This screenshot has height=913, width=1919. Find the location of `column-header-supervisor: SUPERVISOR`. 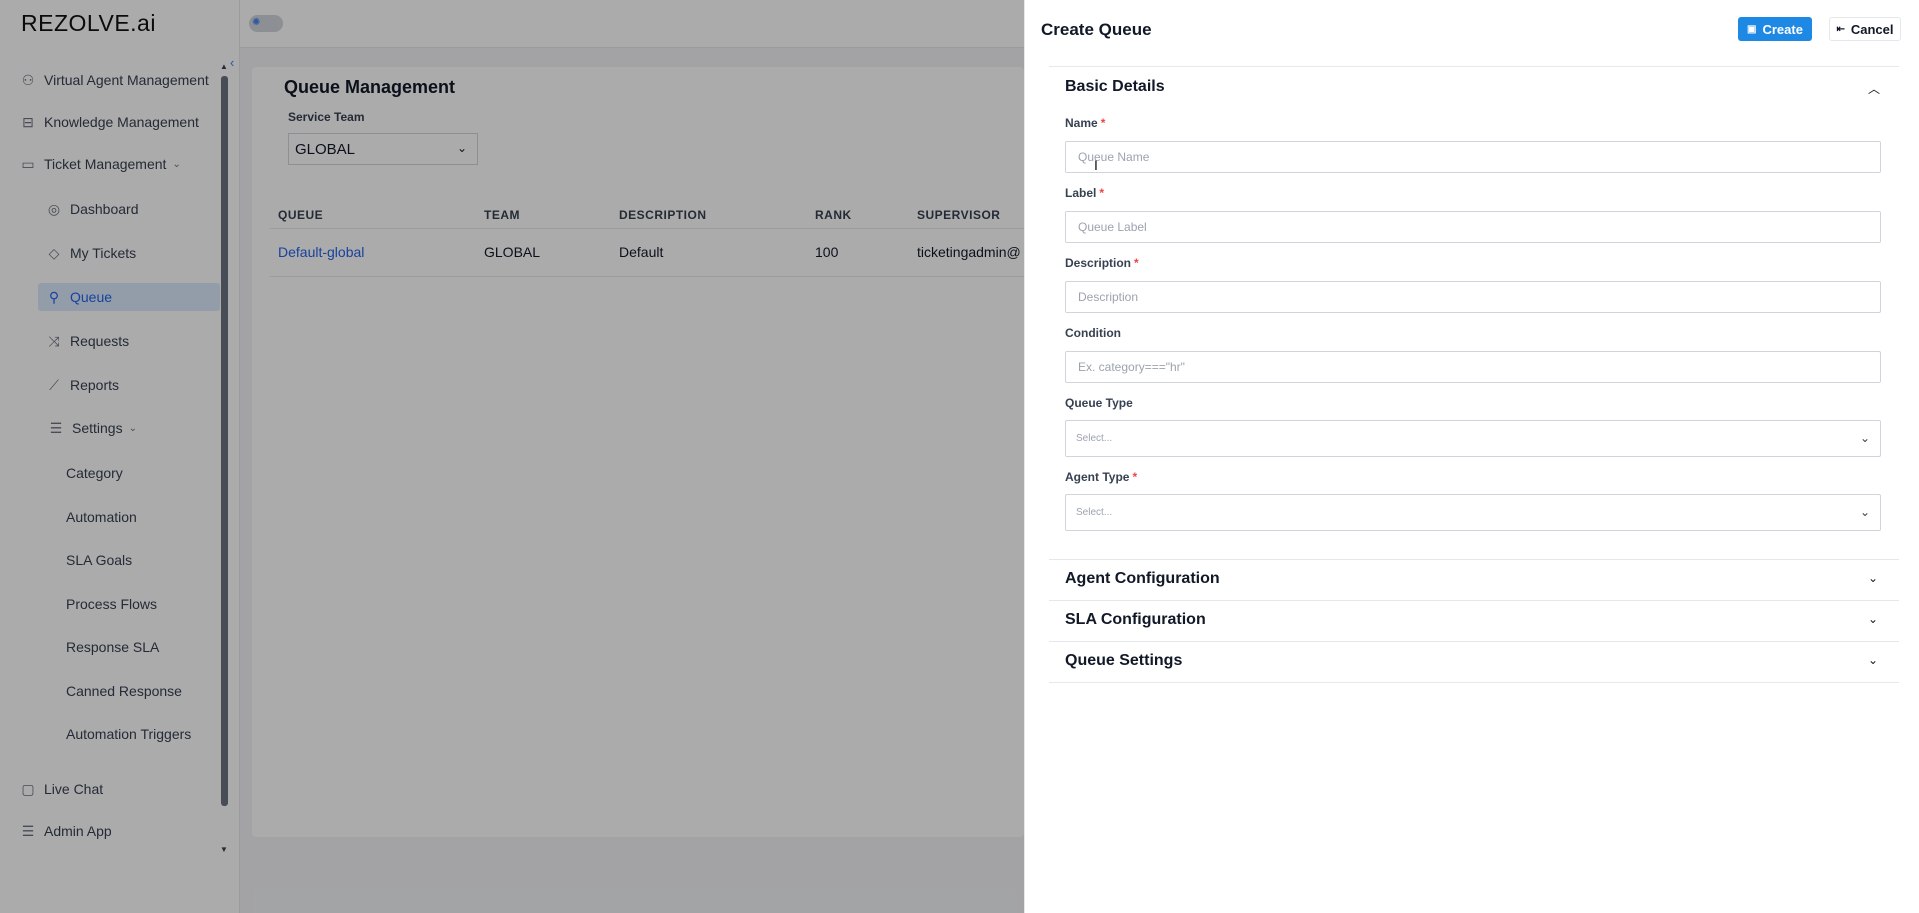

column-header-supervisor: SUPERVISOR is located at coordinates (958, 215).